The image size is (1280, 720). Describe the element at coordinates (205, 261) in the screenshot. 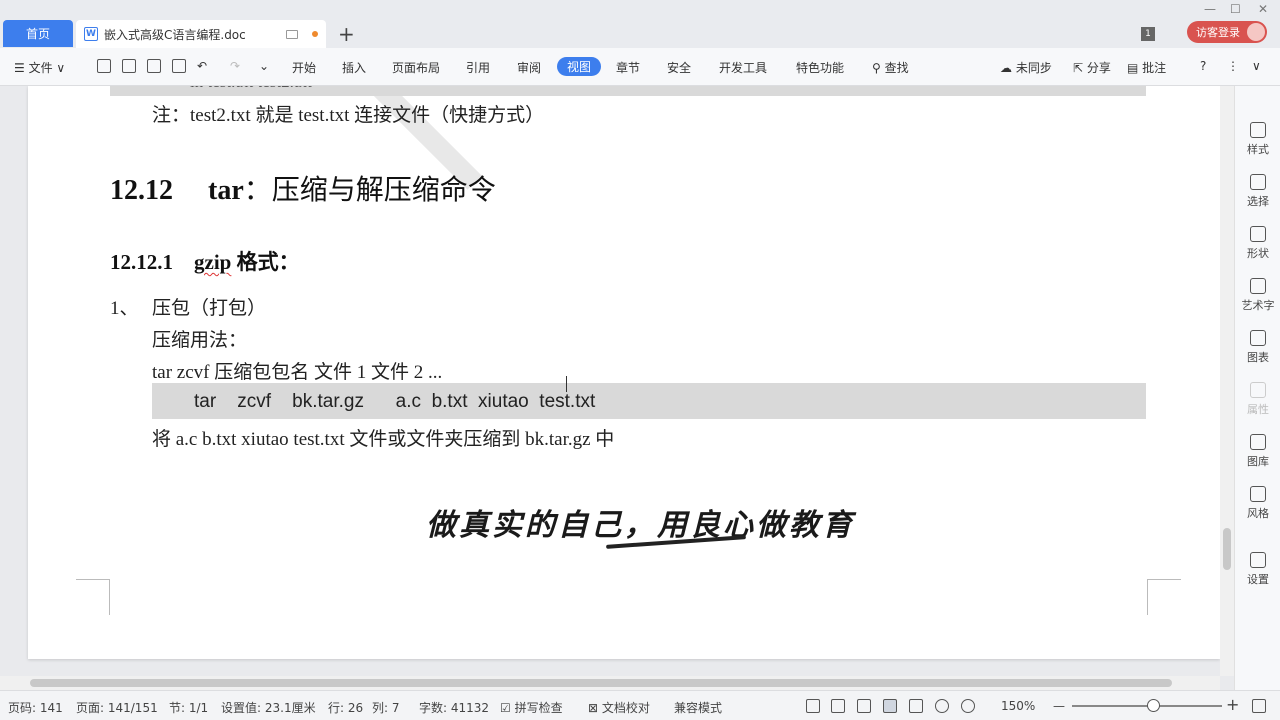

I see `heading-12-12-1: 12.12.1 gzip 格式：` at that location.